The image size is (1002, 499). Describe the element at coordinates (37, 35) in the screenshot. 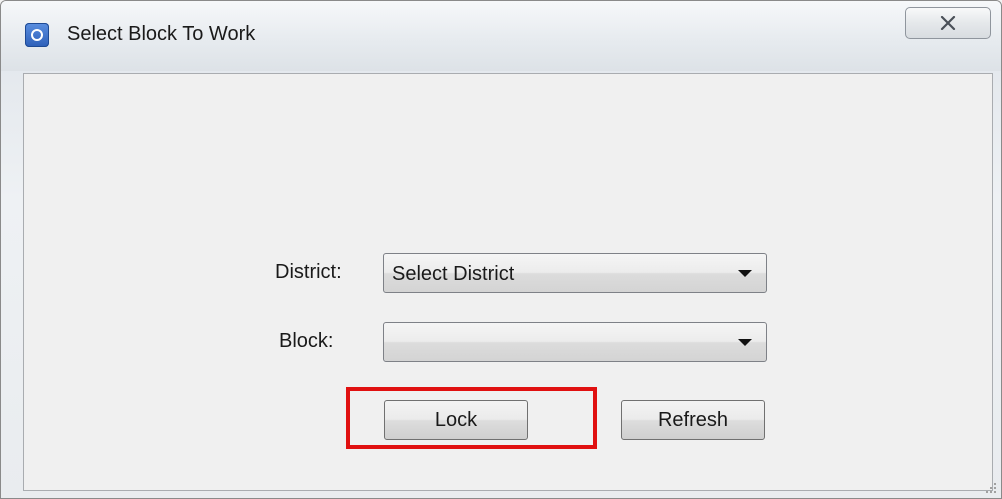

I see `app-icon` at that location.